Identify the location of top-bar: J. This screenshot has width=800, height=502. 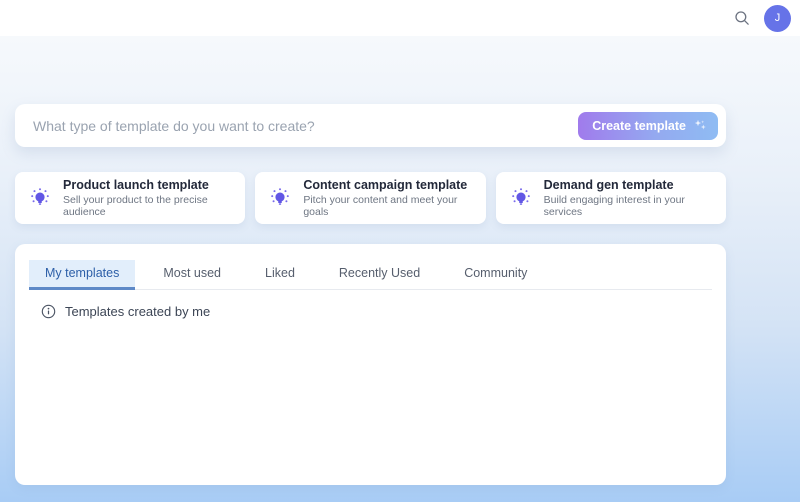
(400, 18).